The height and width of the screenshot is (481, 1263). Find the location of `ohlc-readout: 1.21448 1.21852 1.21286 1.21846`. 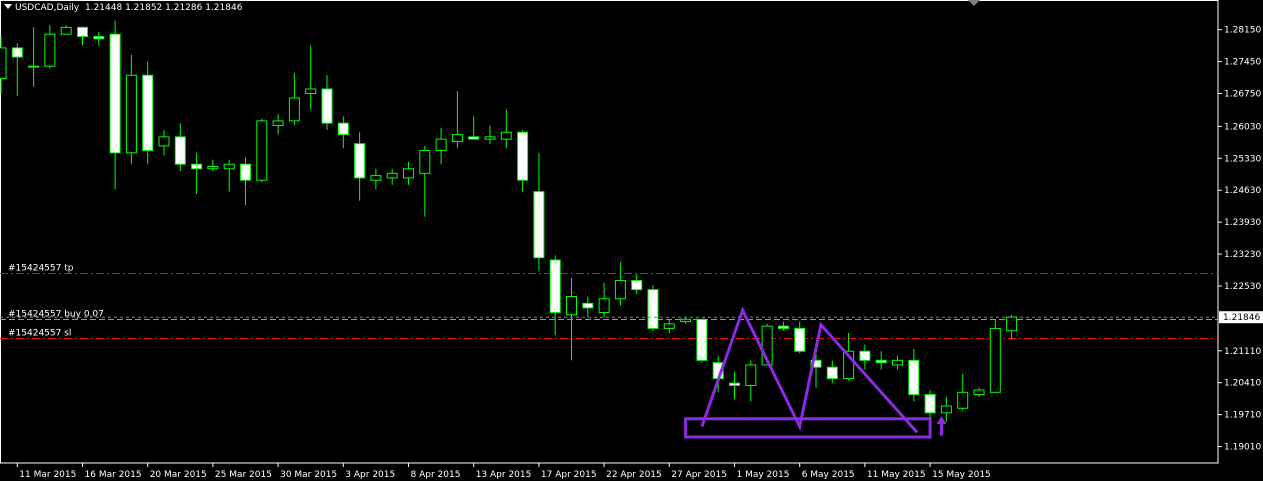

ohlc-readout: 1.21448 1.21852 1.21286 1.21846 is located at coordinates (163, 8).